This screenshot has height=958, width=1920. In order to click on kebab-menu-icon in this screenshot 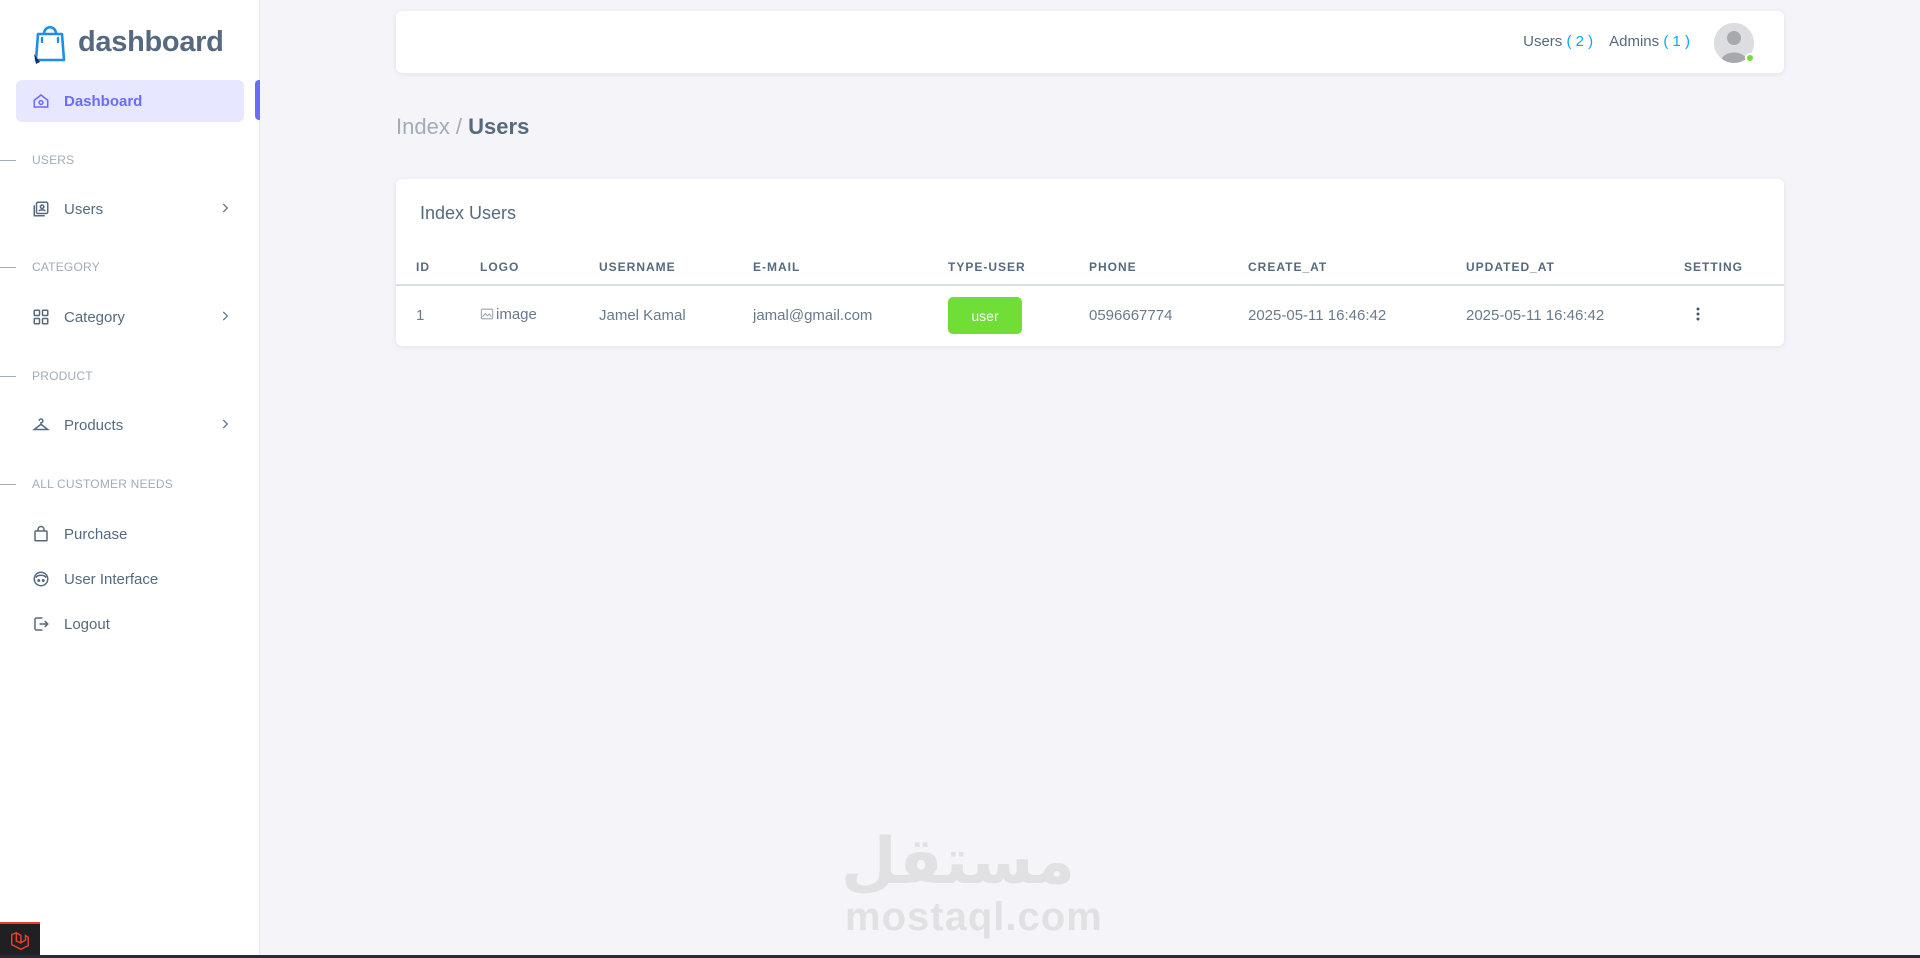, I will do `click(1698, 314)`.